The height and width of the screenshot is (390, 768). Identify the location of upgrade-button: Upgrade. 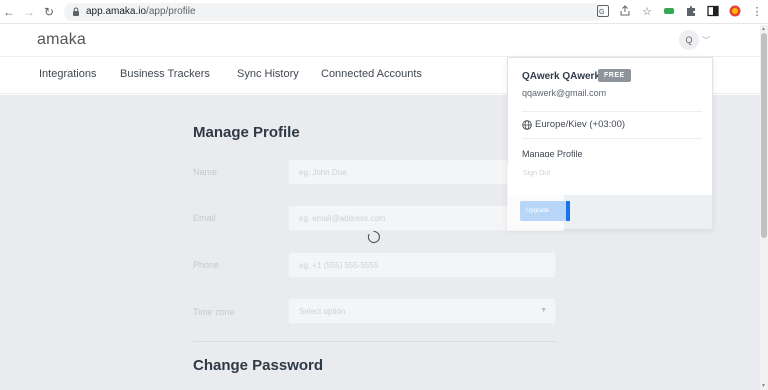
(543, 211).